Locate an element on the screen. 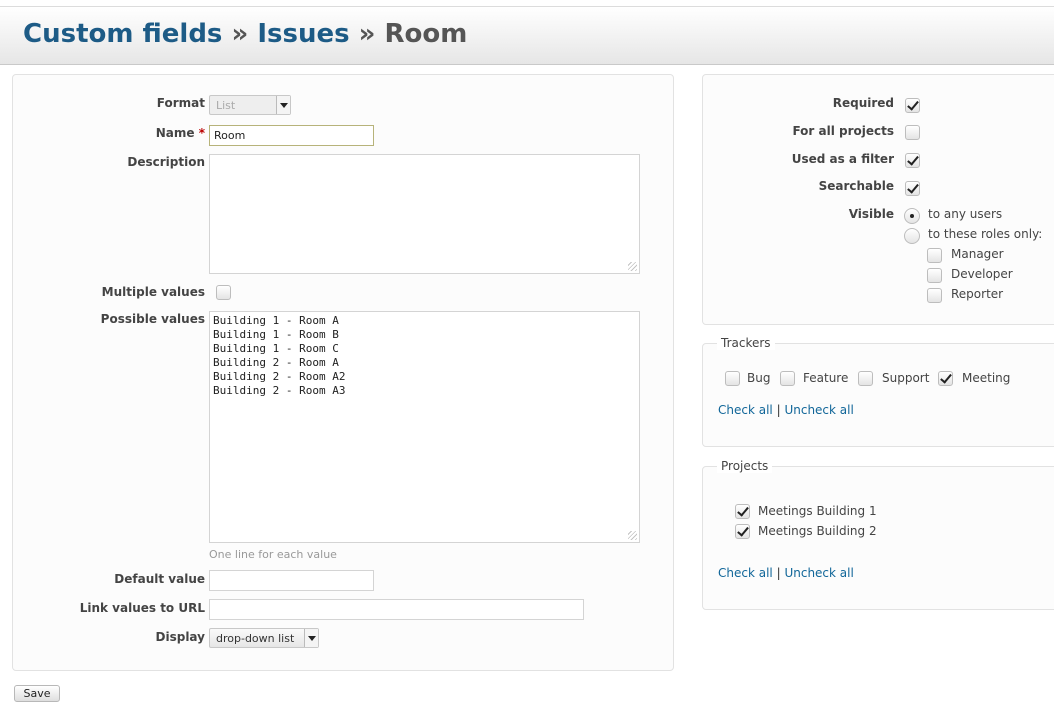 Image resolution: width=1054 pixels, height=707 pixels. projects-links: Check all | Uncheck all is located at coordinates (786, 573).